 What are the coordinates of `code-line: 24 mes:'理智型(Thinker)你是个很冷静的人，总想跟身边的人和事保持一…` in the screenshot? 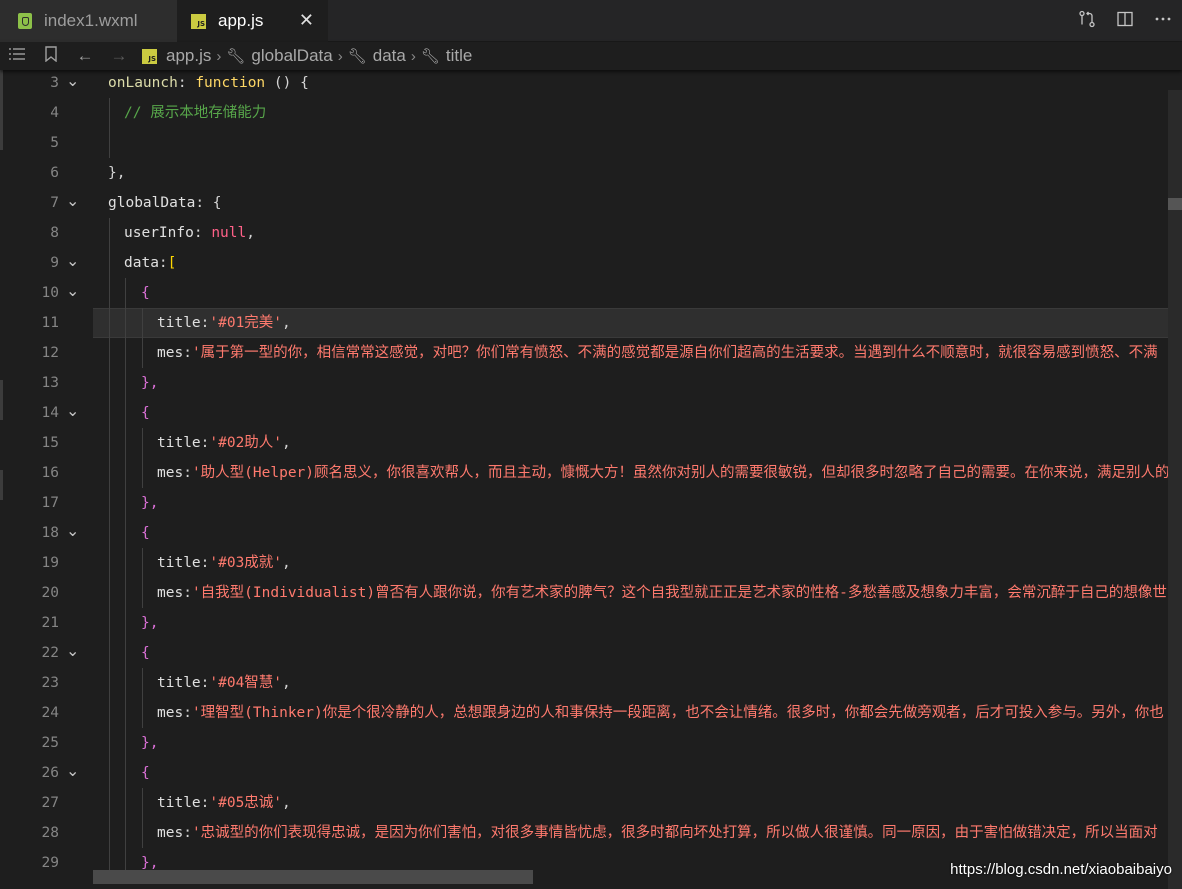 It's located at (591, 713).